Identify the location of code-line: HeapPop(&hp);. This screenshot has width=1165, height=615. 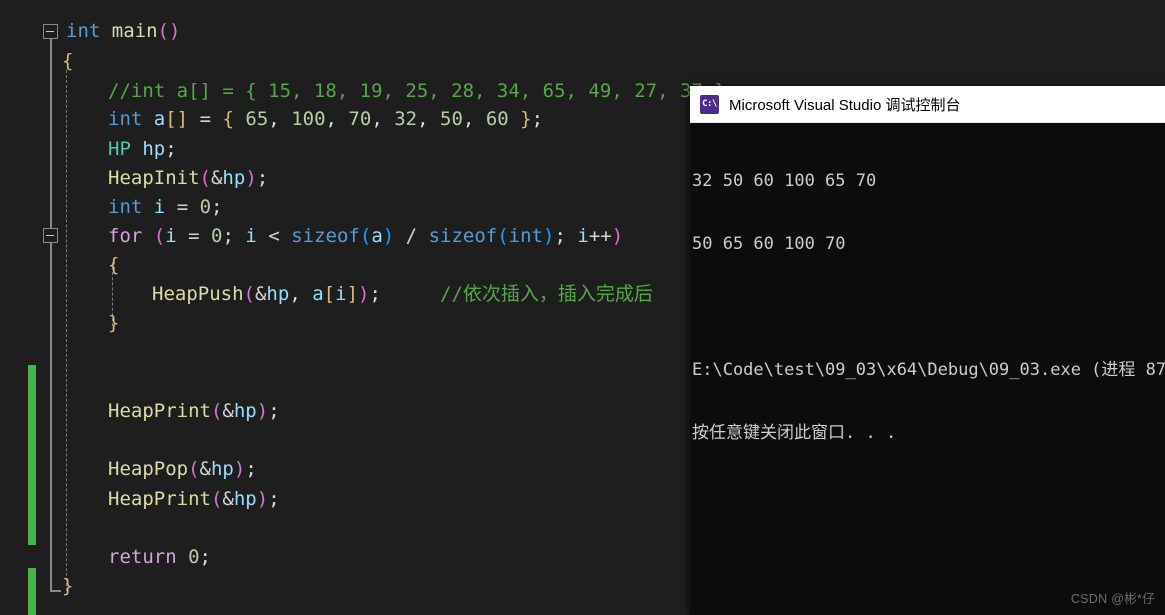
(182, 469).